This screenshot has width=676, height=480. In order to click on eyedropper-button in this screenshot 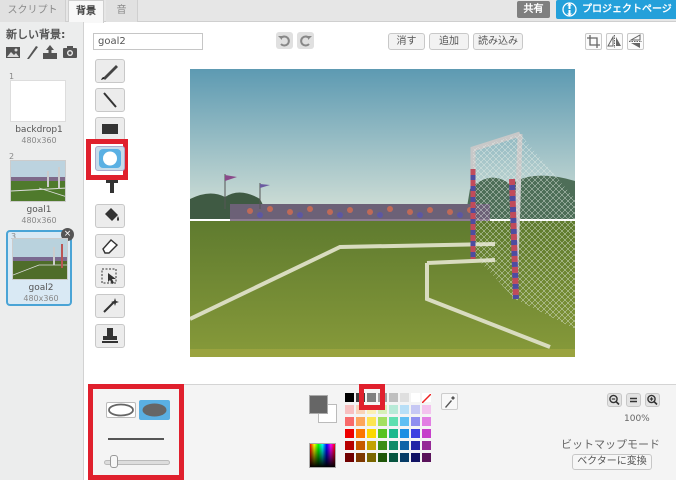, I will do `click(449, 401)`.